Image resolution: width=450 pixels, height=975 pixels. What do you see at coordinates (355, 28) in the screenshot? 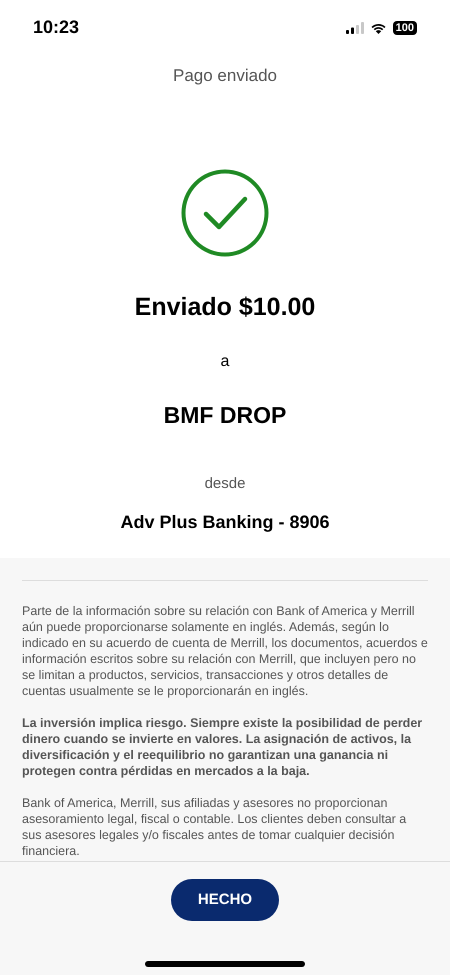
I see `signal-icon` at bounding box center [355, 28].